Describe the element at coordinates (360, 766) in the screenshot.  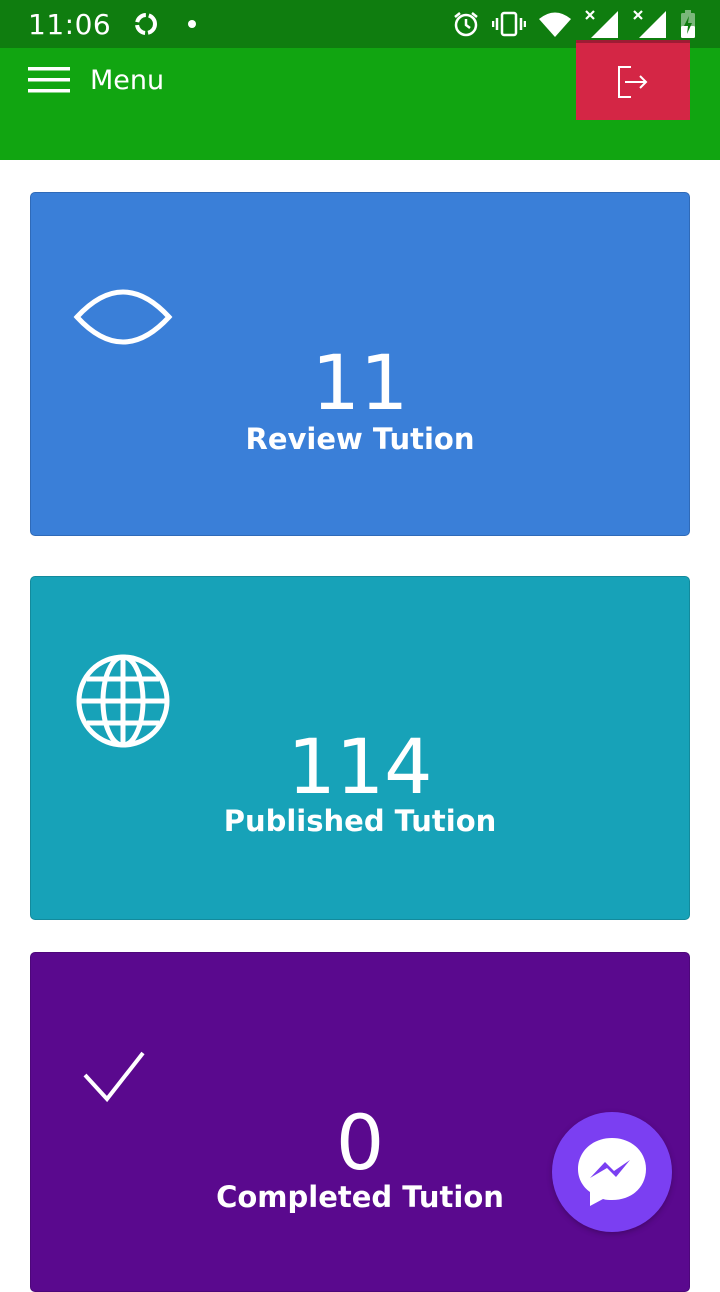
I see `published-tution-count: 114` at that location.